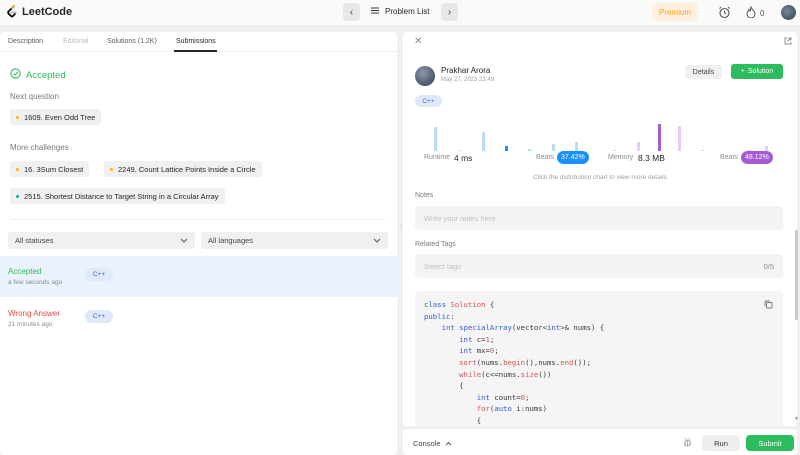 This screenshot has height=455, width=800. Describe the element at coordinates (427, 443) in the screenshot. I see `console-label: Console` at that location.